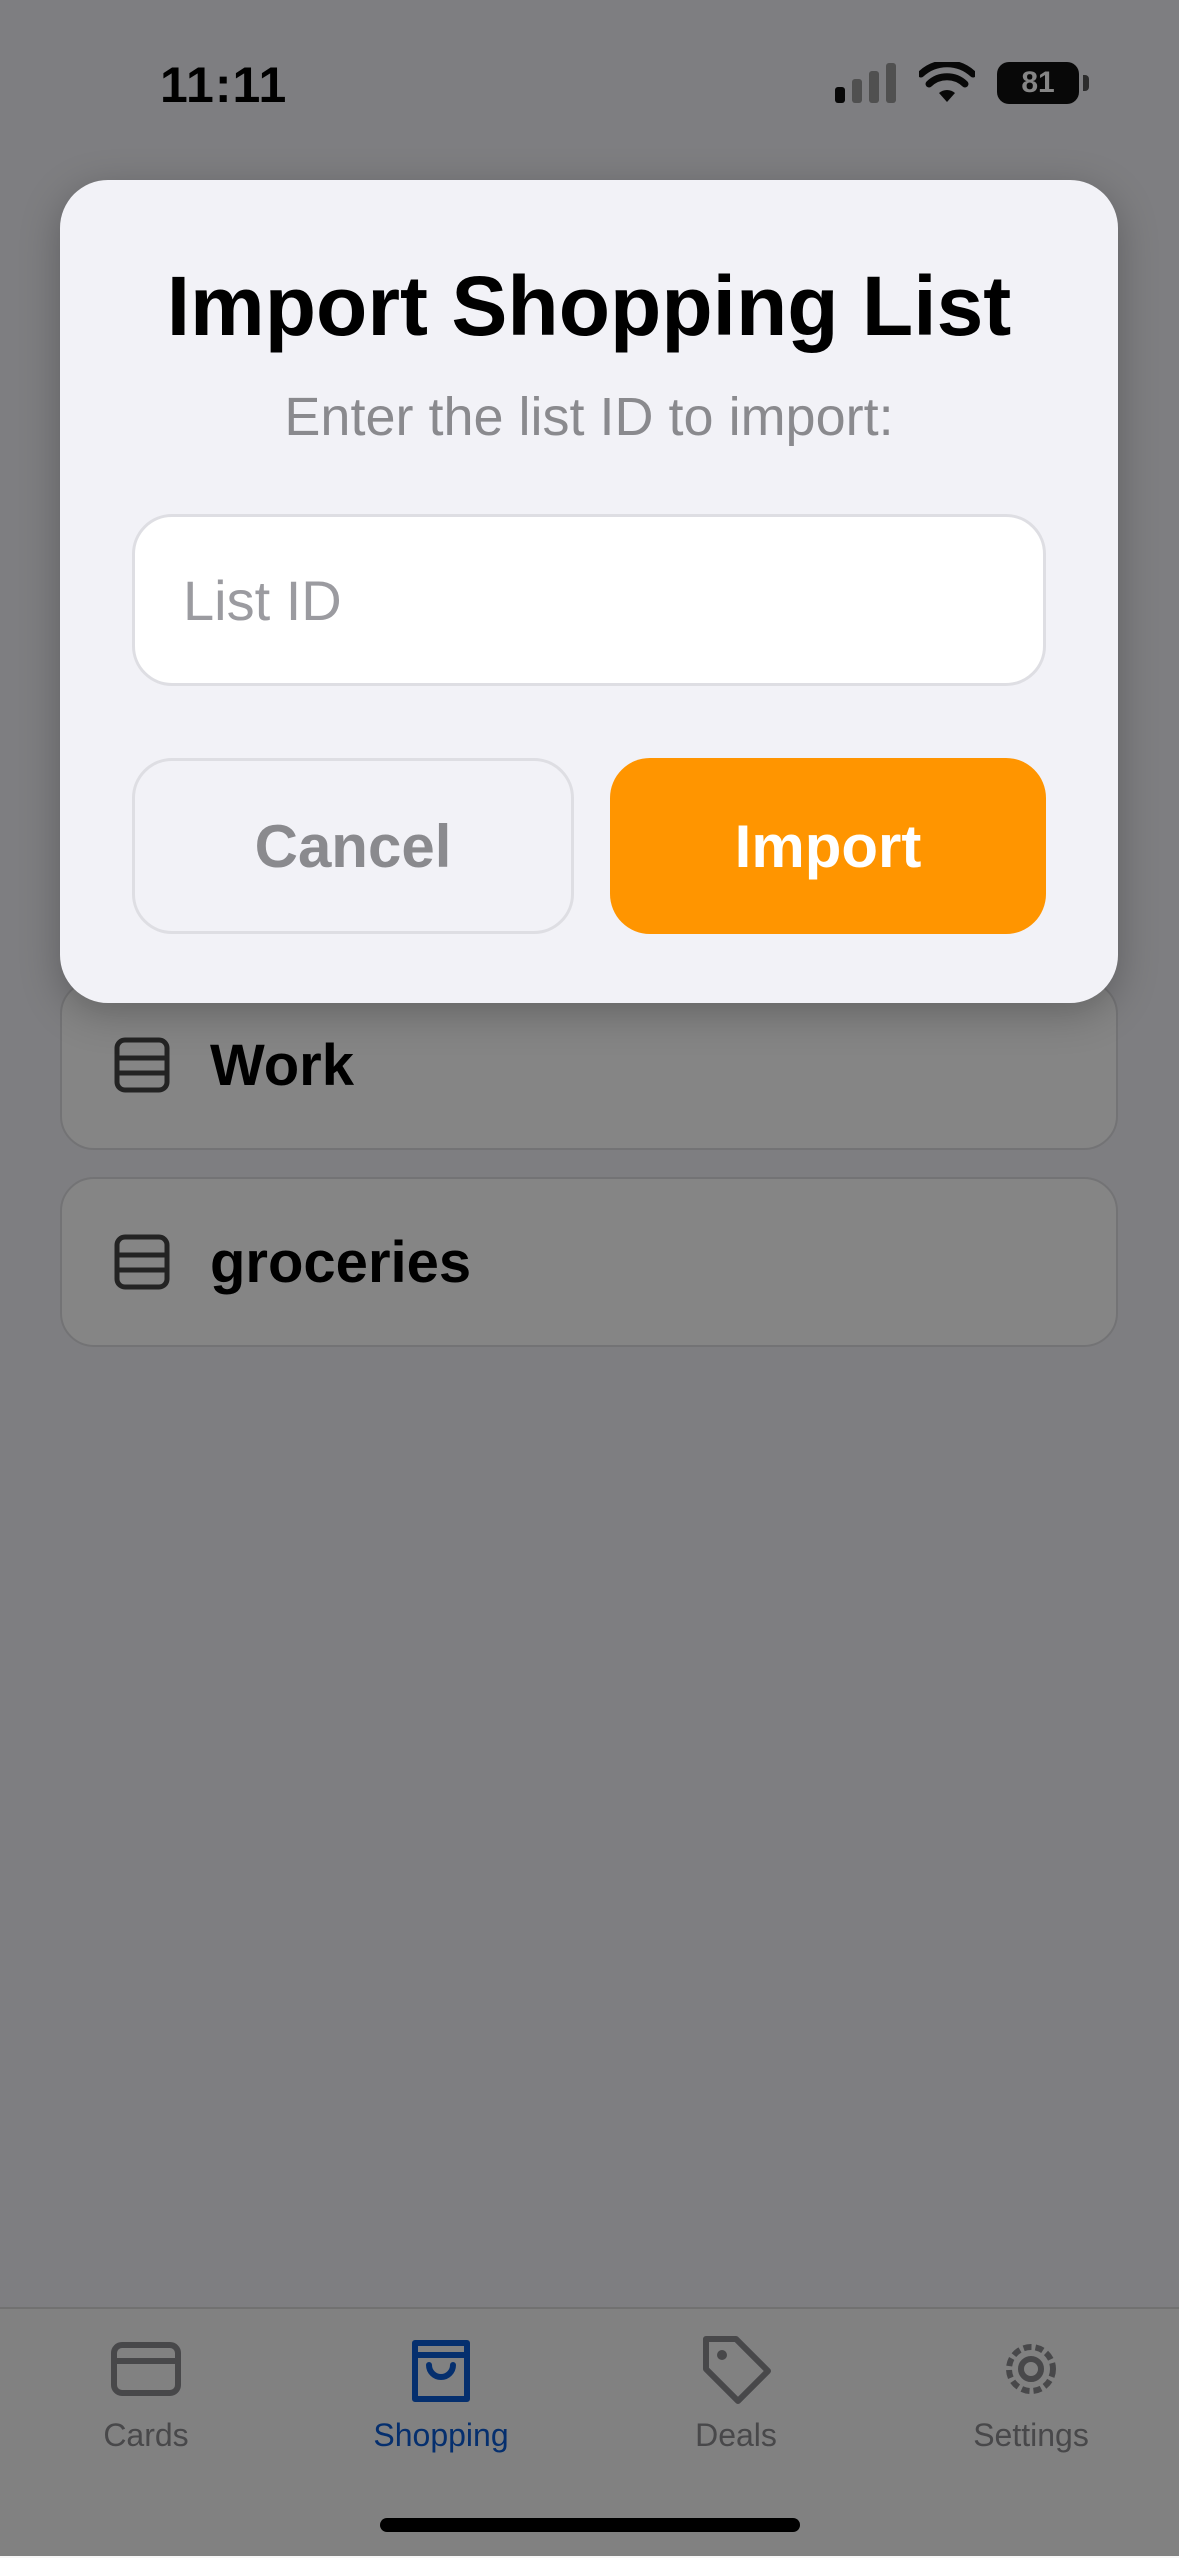 This screenshot has height=2558, width=1179. What do you see at coordinates (589, 600) in the screenshot?
I see `list-id-input` at bounding box center [589, 600].